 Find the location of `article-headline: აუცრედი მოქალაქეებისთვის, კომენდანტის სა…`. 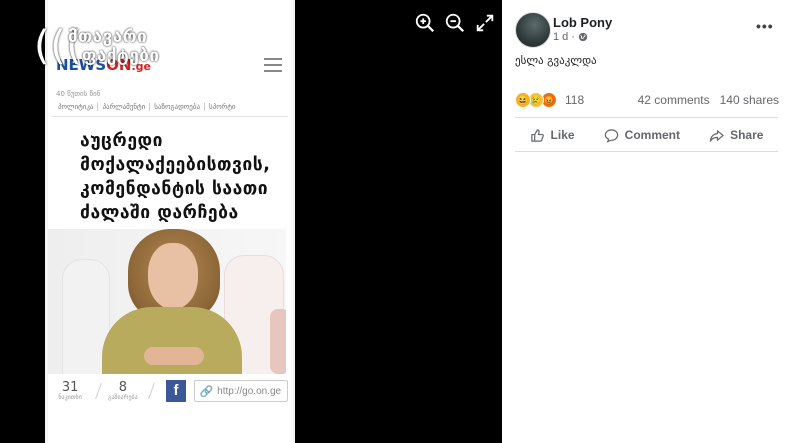

article-headline: აუცრედი მოქალაქეებისთვის, კომენდანტის სა… is located at coordinates (175, 177).